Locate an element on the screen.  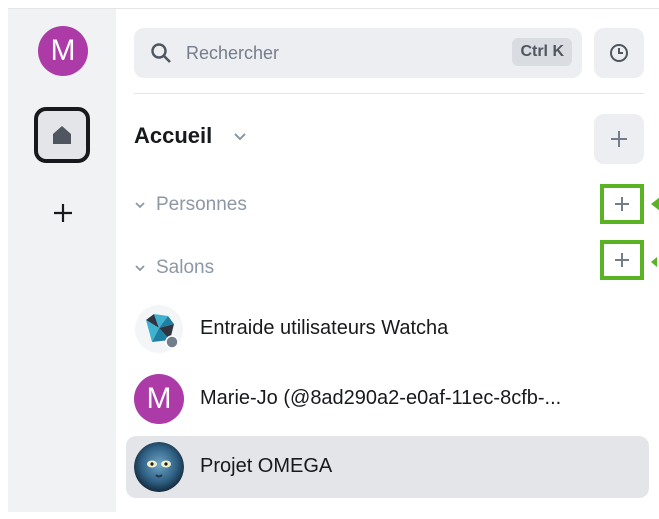
avatar: M is located at coordinates (159, 399).